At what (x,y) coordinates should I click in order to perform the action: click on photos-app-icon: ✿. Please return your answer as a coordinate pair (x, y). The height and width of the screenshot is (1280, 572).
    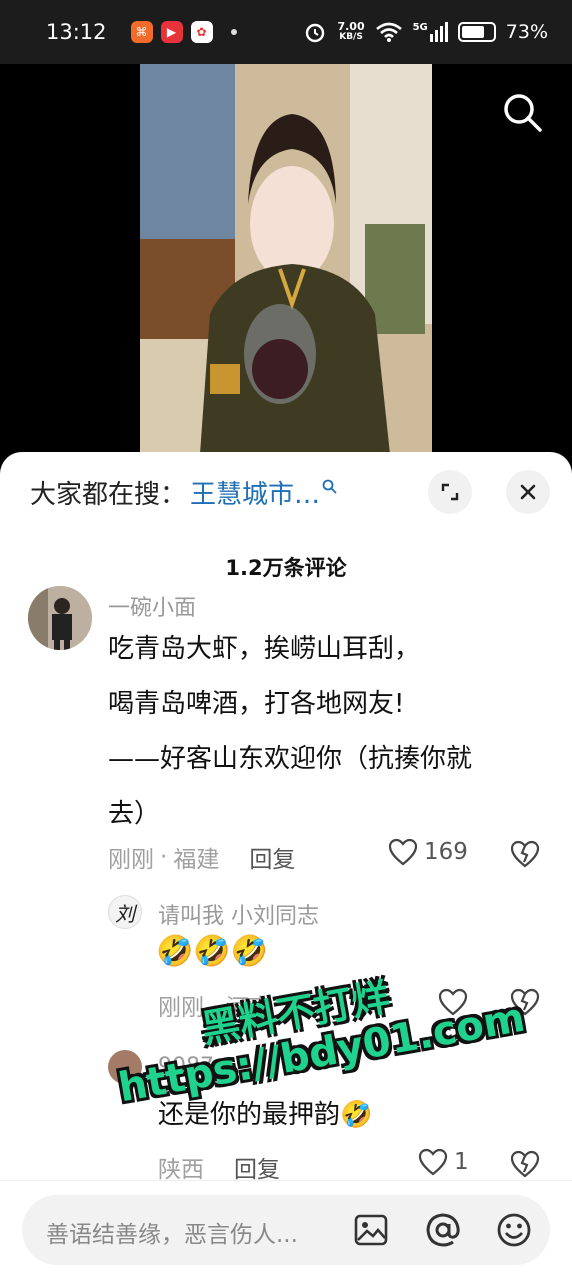
    Looking at the image, I should click on (201, 32).